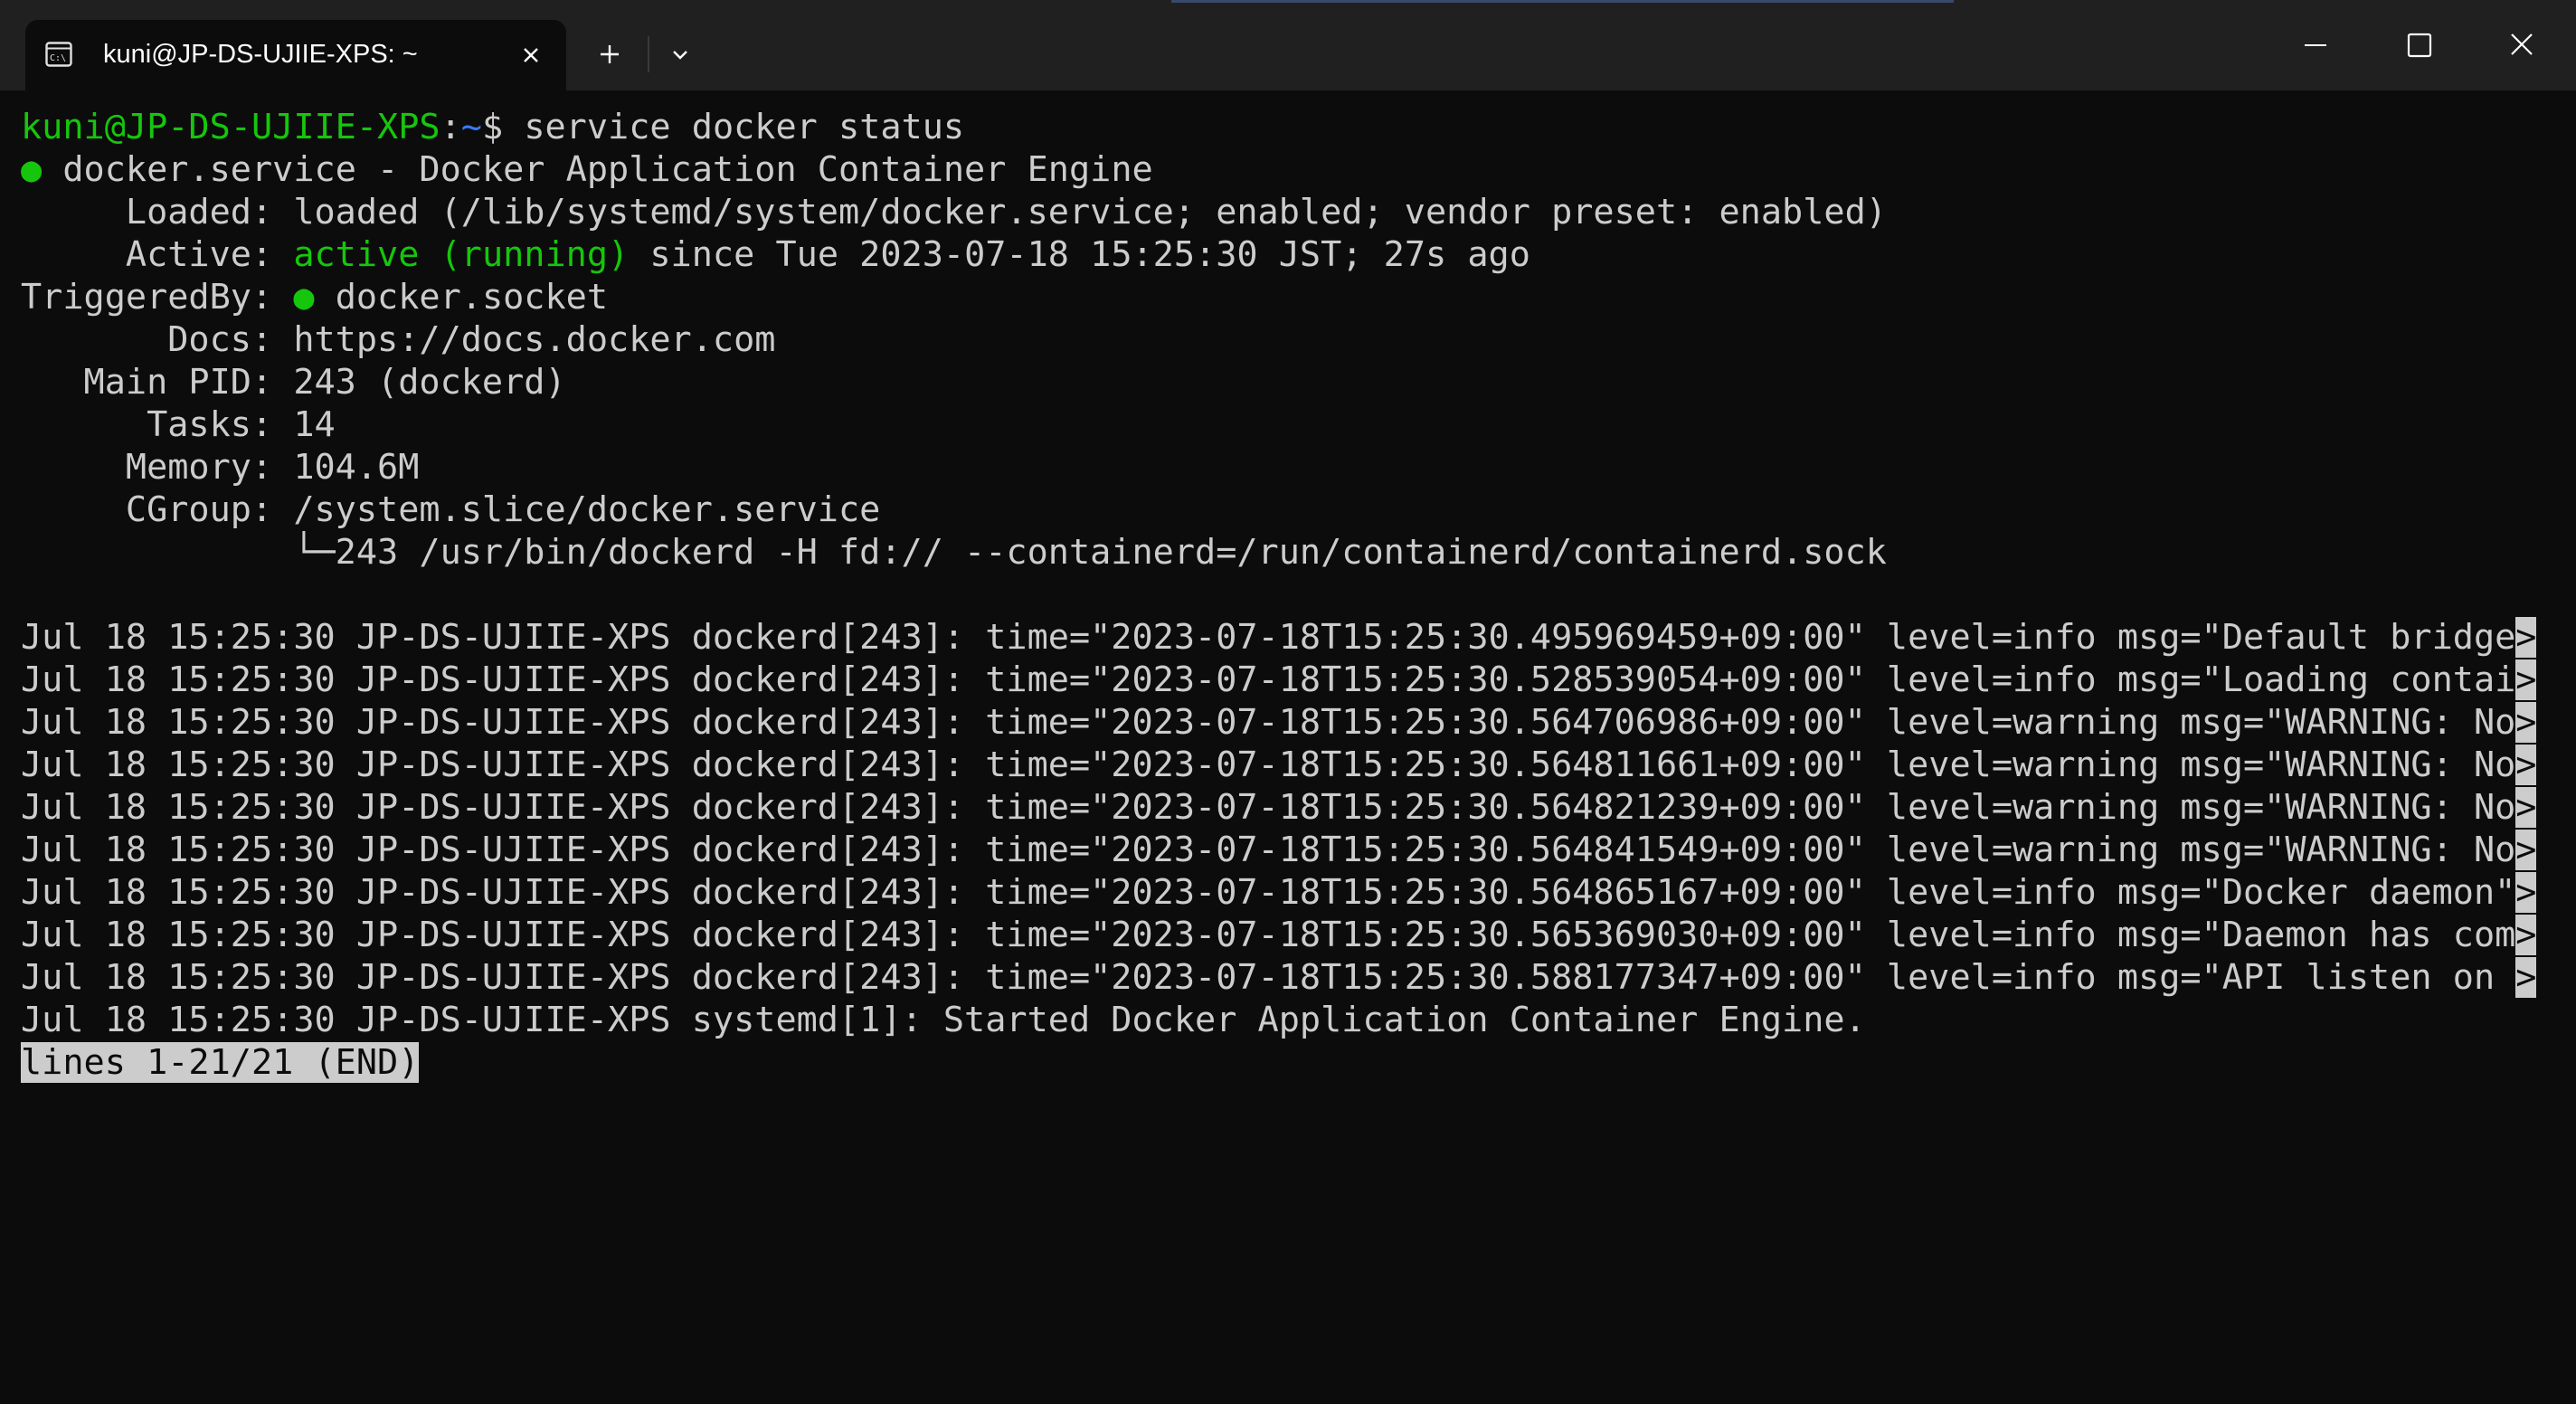 The image size is (2576, 1404). What do you see at coordinates (220, 467) in the screenshot?
I see `memory-line: Memory: 104.6M` at bounding box center [220, 467].